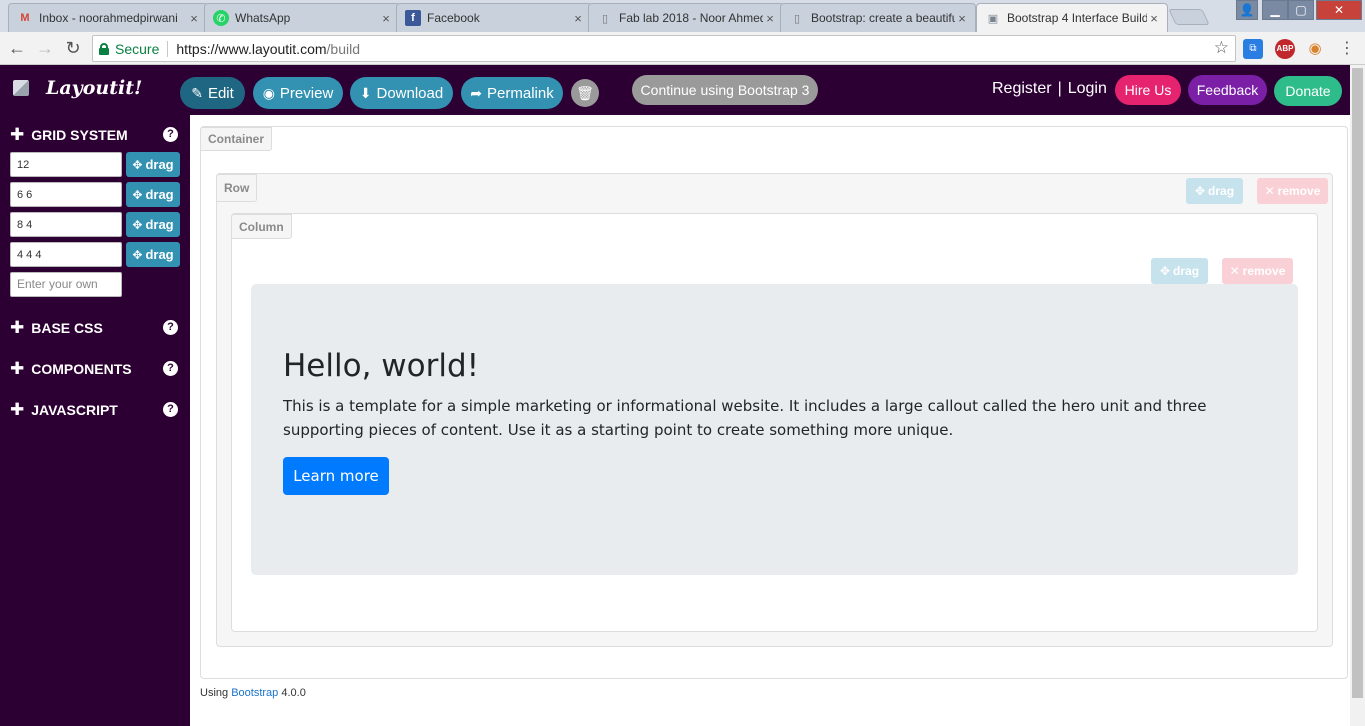 The width and height of the screenshot is (1365, 726). Describe the element at coordinates (476, 92) in the screenshot. I see `share-arrow-icon: ➦` at that location.